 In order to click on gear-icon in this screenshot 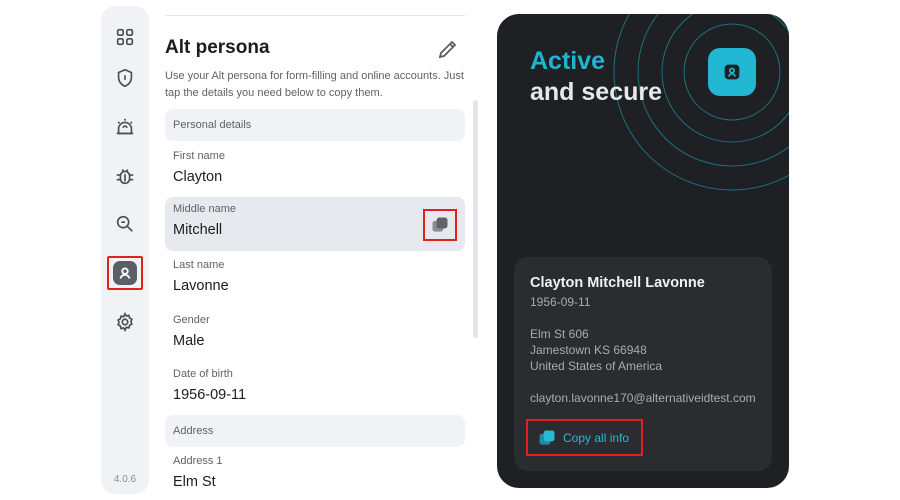, I will do `click(125, 322)`.